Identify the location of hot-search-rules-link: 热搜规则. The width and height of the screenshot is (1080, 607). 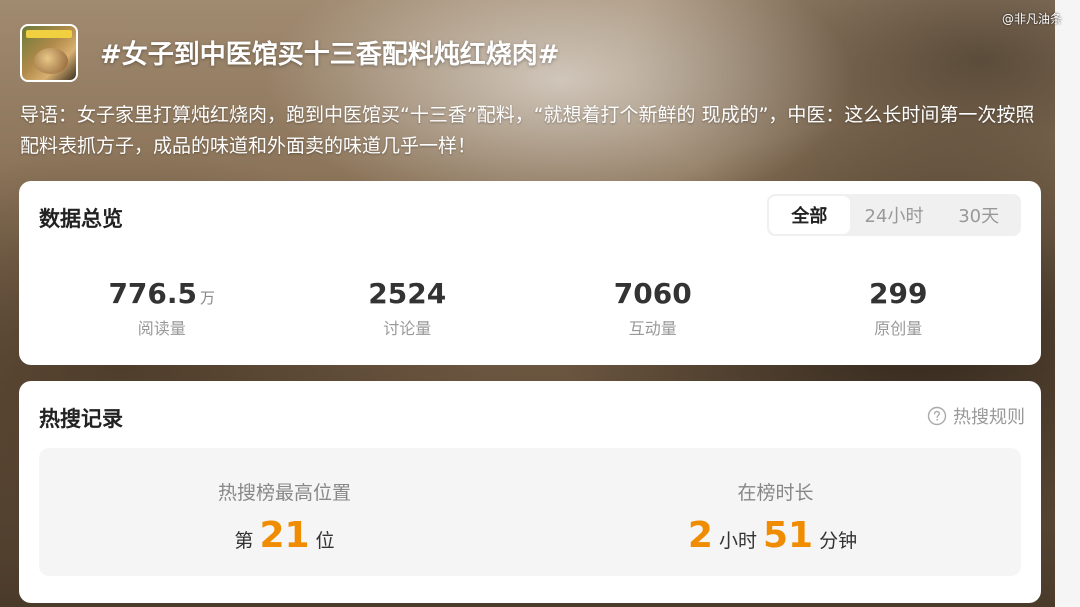
(976, 416).